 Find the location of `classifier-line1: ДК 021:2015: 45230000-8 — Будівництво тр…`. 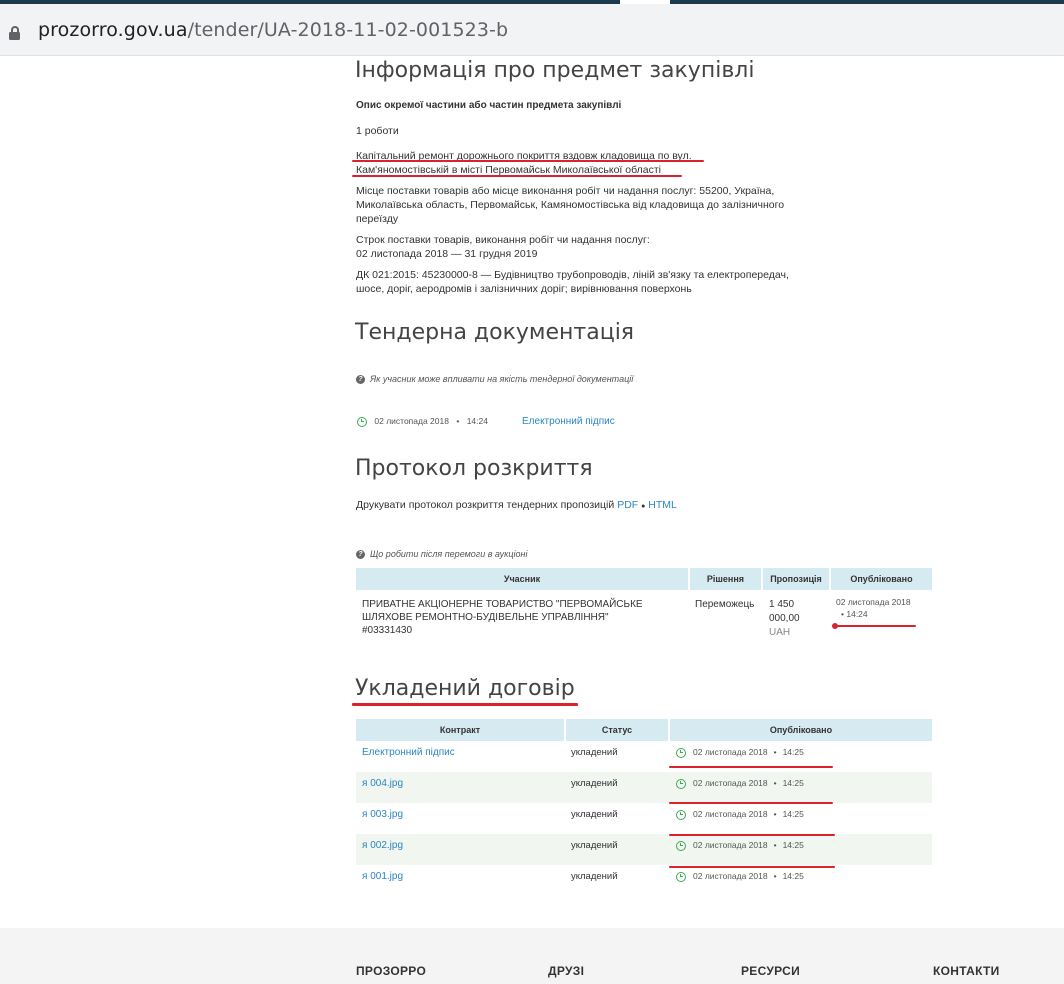

classifier-line1: ДК 021:2015: 45230000-8 — Будівництво тр… is located at coordinates (572, 275).